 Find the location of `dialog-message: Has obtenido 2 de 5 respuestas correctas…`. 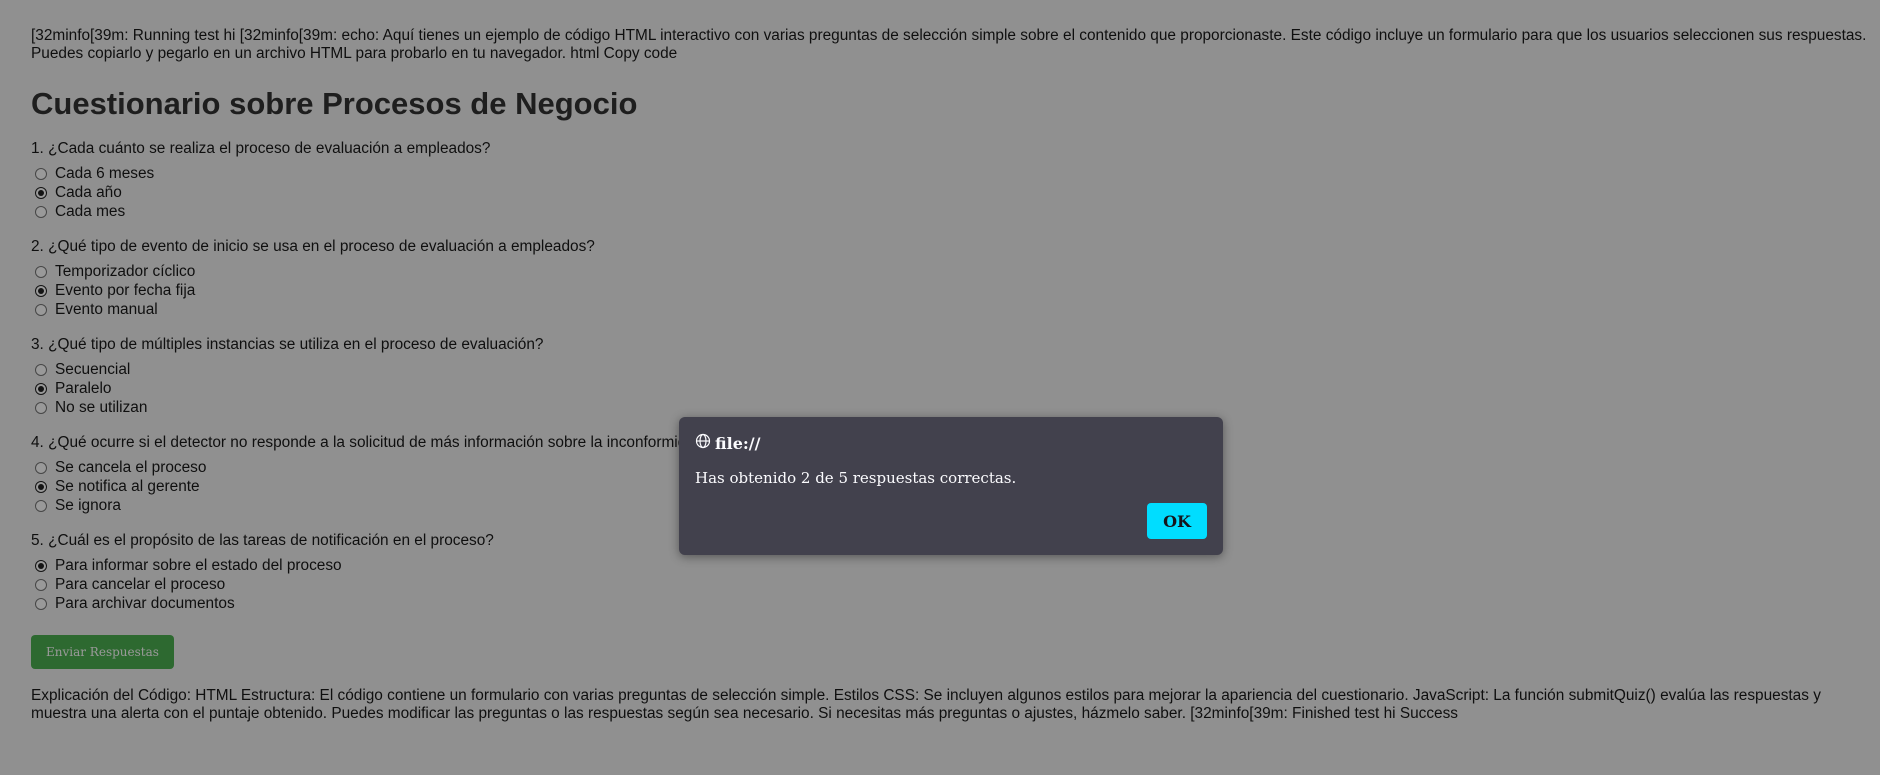

dialog-message: Has obtenido 2 de 5 respuestas correctas… is located at coordinates (856, 478).